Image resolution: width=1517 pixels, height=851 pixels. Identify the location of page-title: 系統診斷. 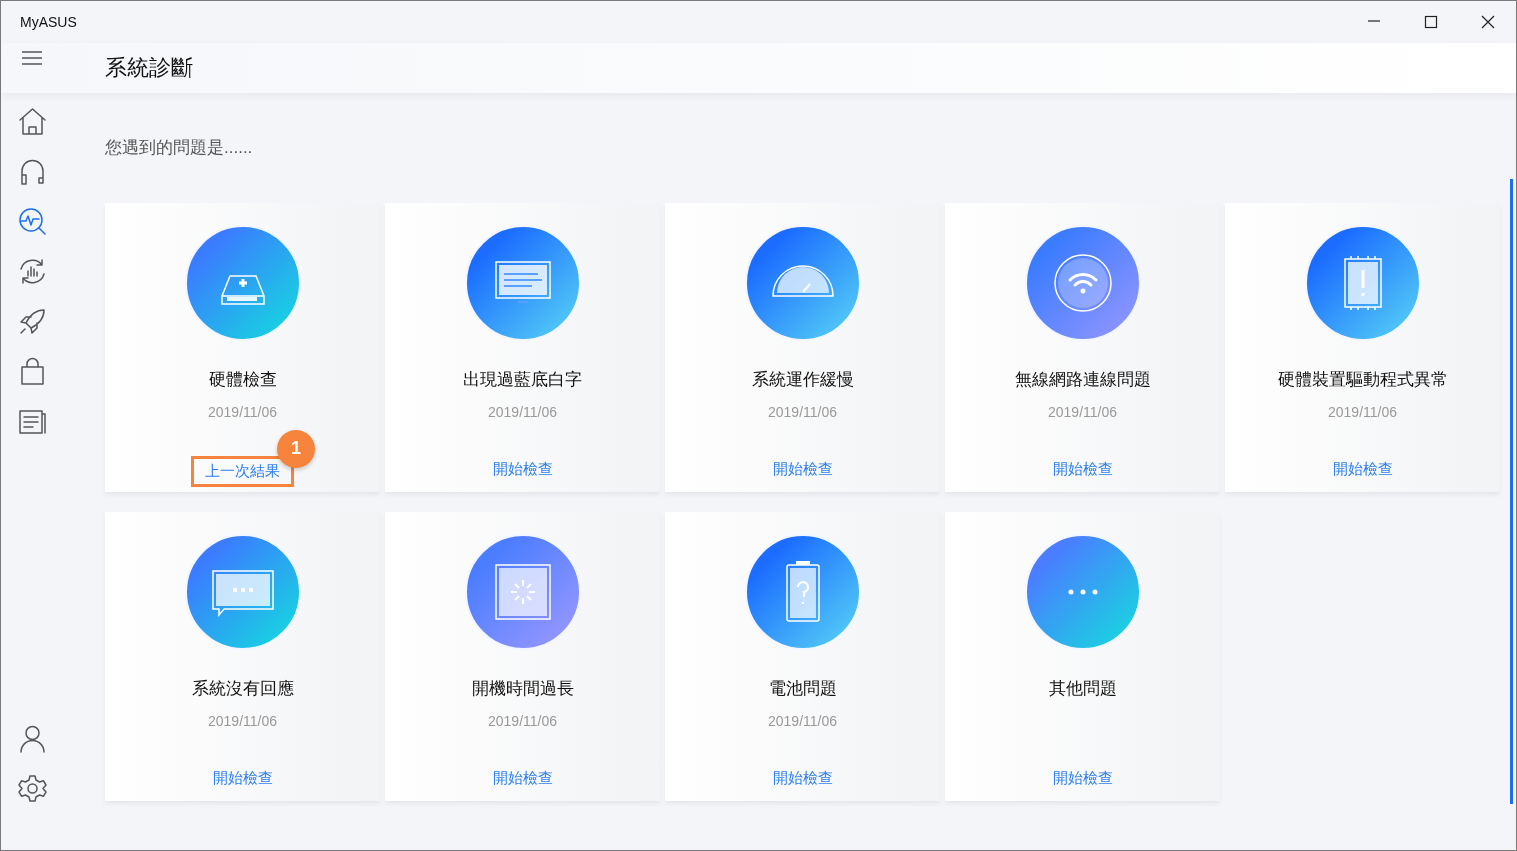
(149, 68).